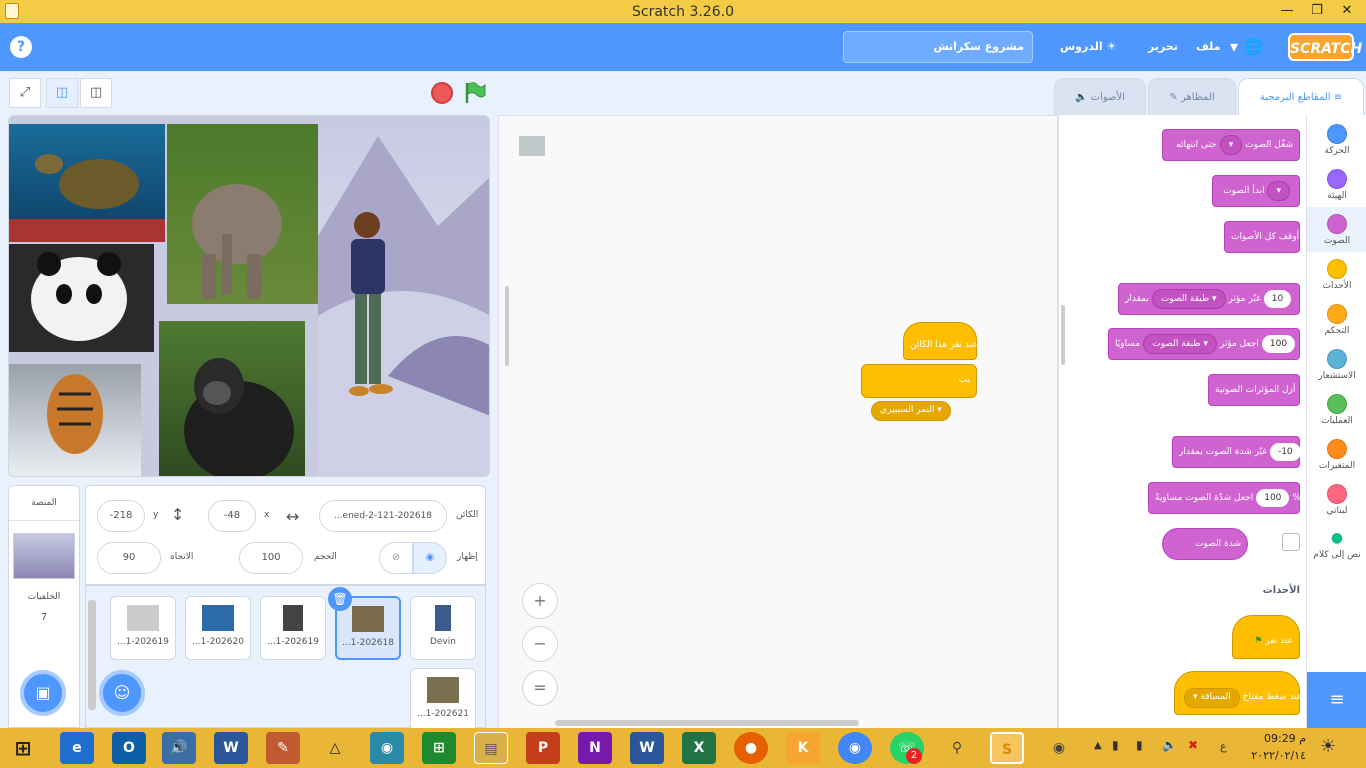  Describe the element at coordinates (293, 628) in the screenshot. I see `sprite-tile-202619-chimp: ...1-202619` at that location.